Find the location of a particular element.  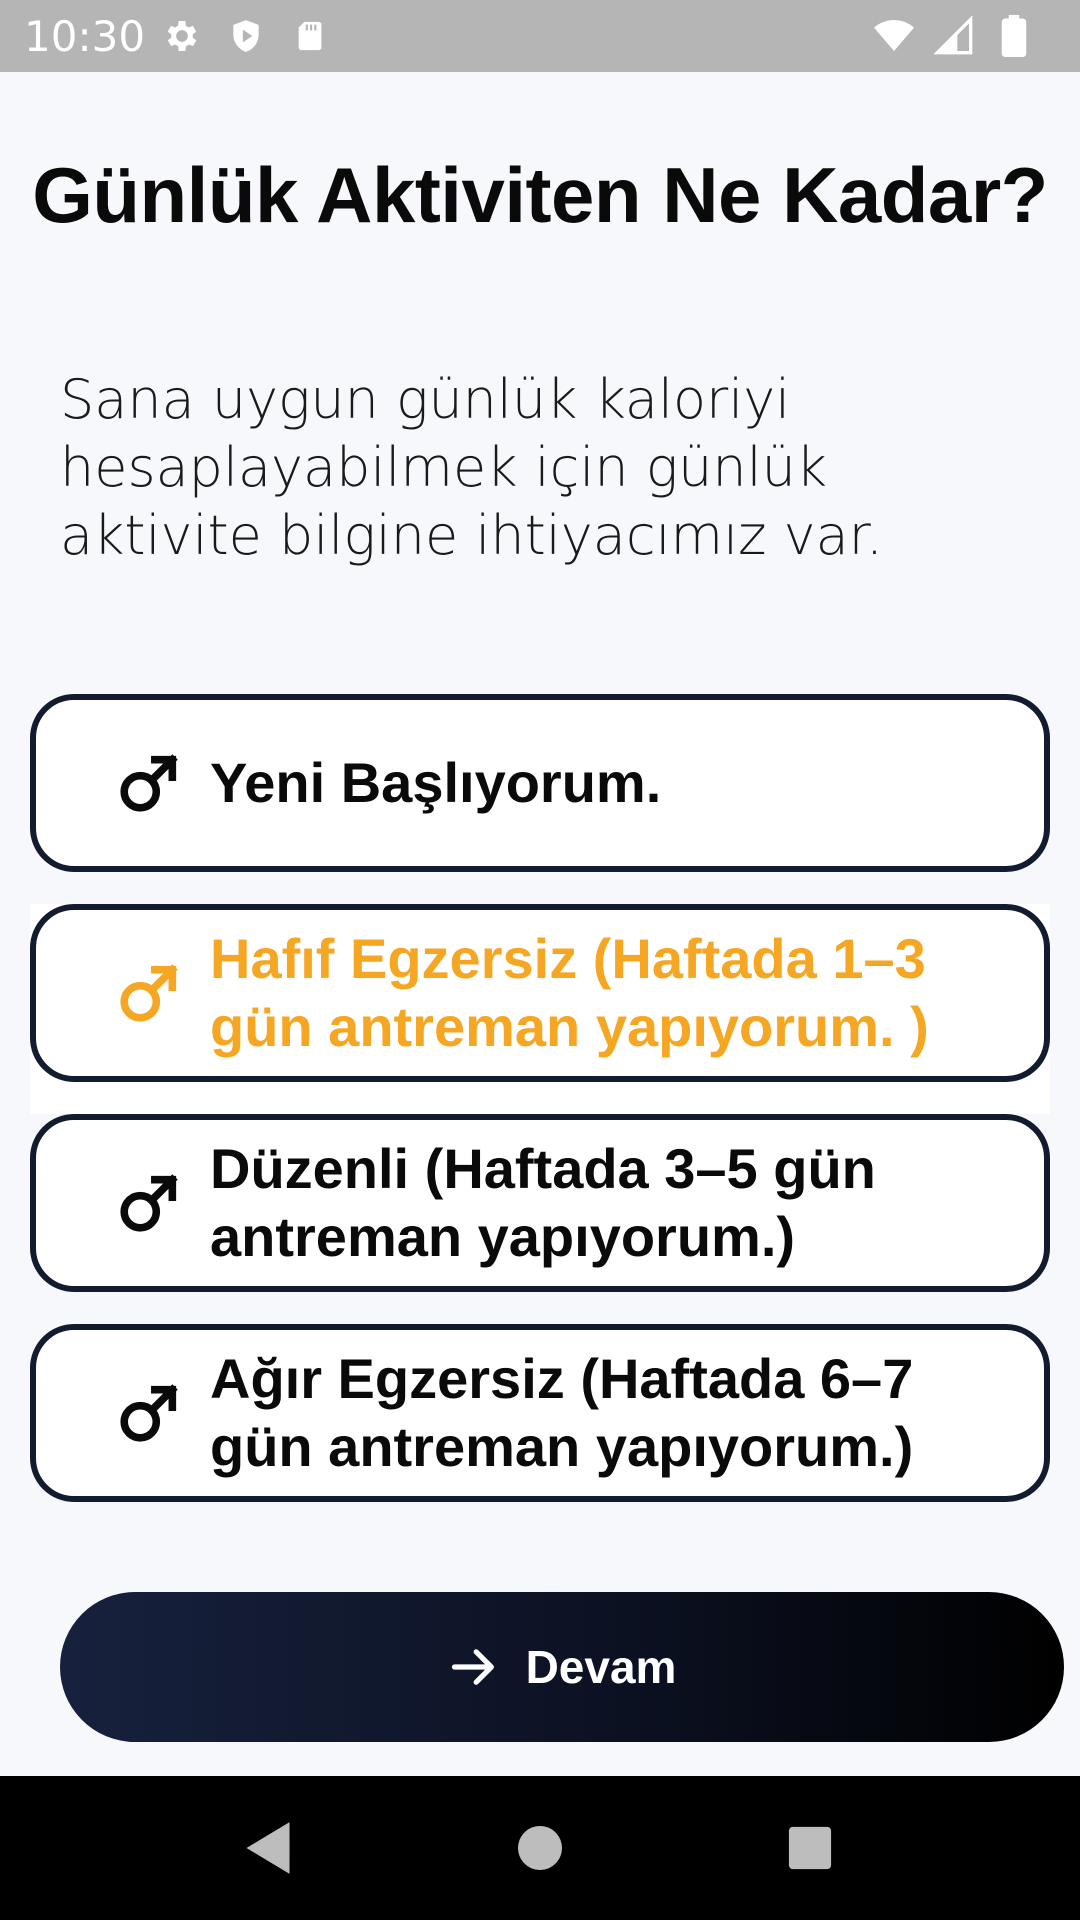

status-icons-right is located at coordinates (954, 36).